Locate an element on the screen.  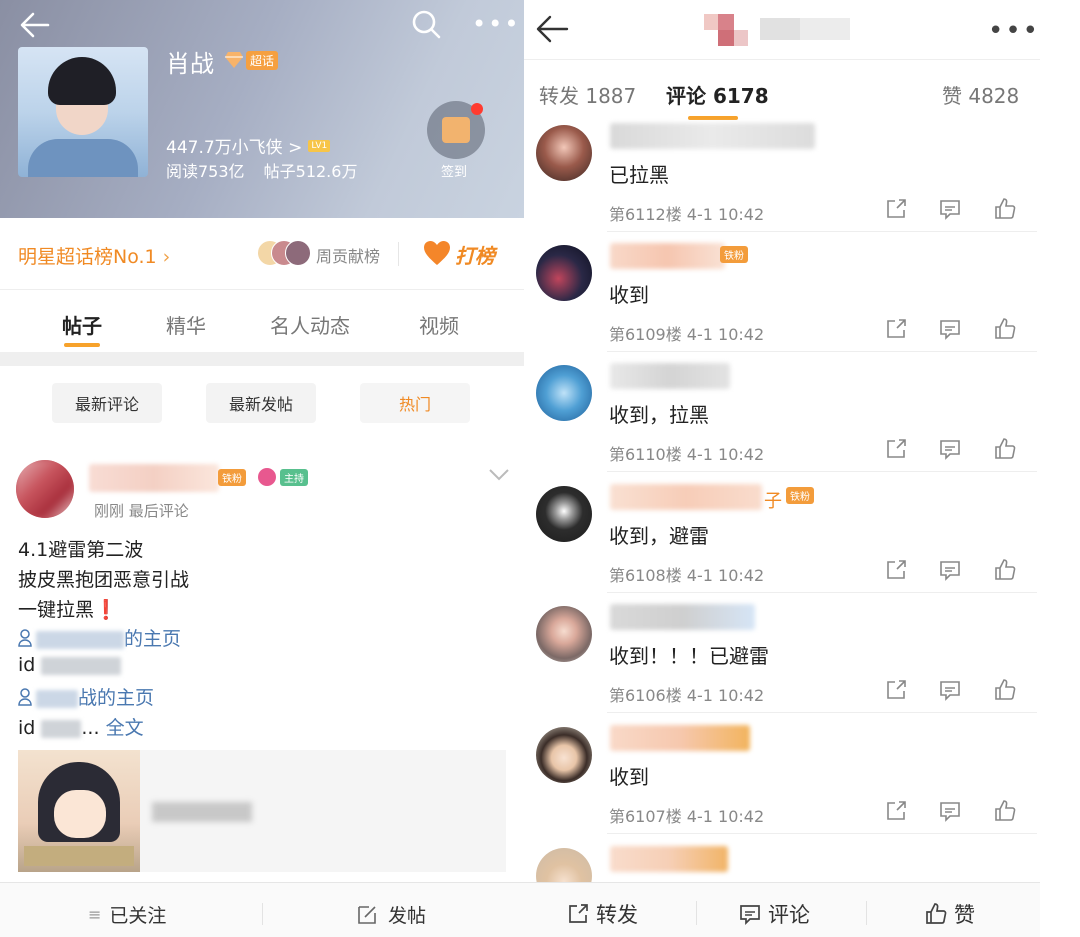
full-text-link: 全文 is located at coordinates (125, 728).